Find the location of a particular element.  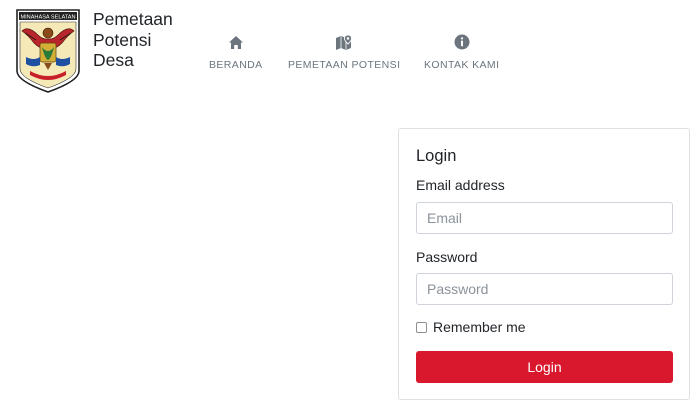

nav-item-pemetaan-potensi: PEMETAAN POTENSI is located at coordinates (344, 51).